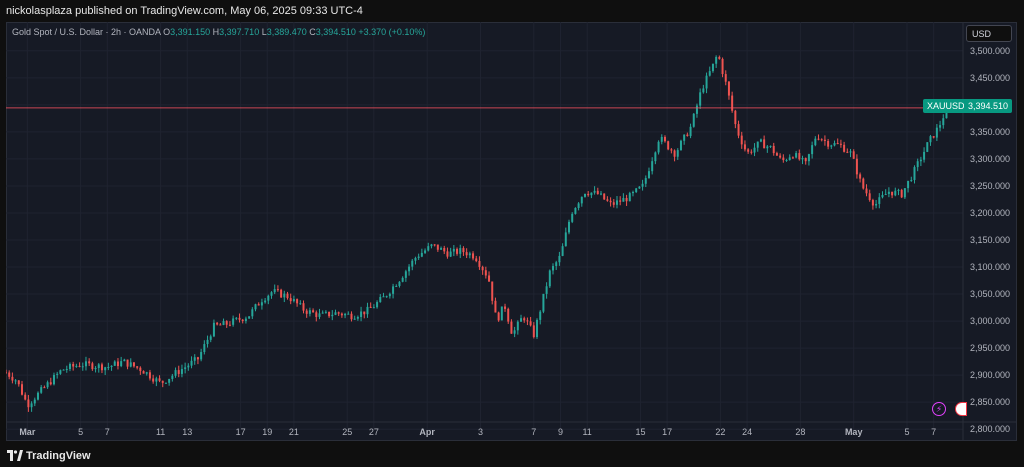  I want to click on currency-button: USD, so click(989, 33).